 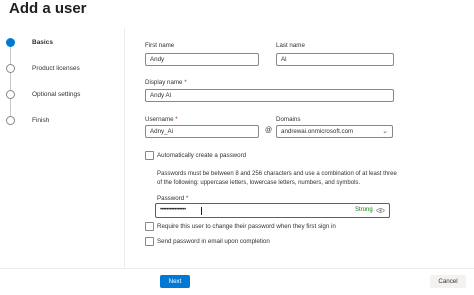 I want to click on step-label: Optional settings, so click(x=56, y=94).